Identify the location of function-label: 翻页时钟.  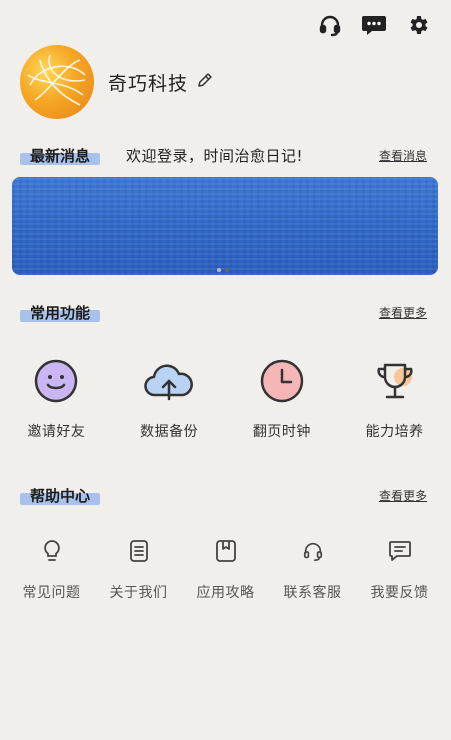
(281, 432).